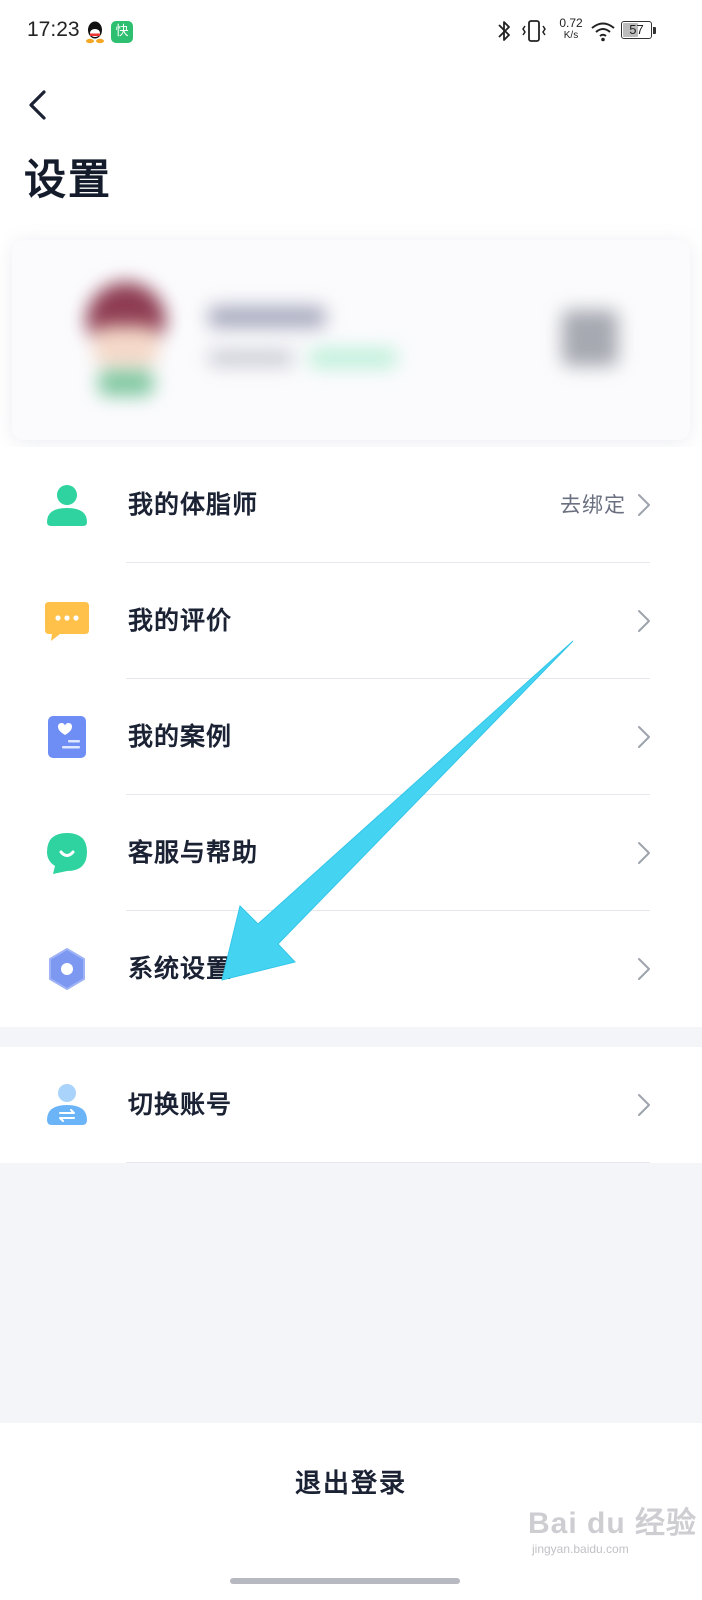 The image size is (702, 1600). I want to click on avatar-face, so click(126, 346).